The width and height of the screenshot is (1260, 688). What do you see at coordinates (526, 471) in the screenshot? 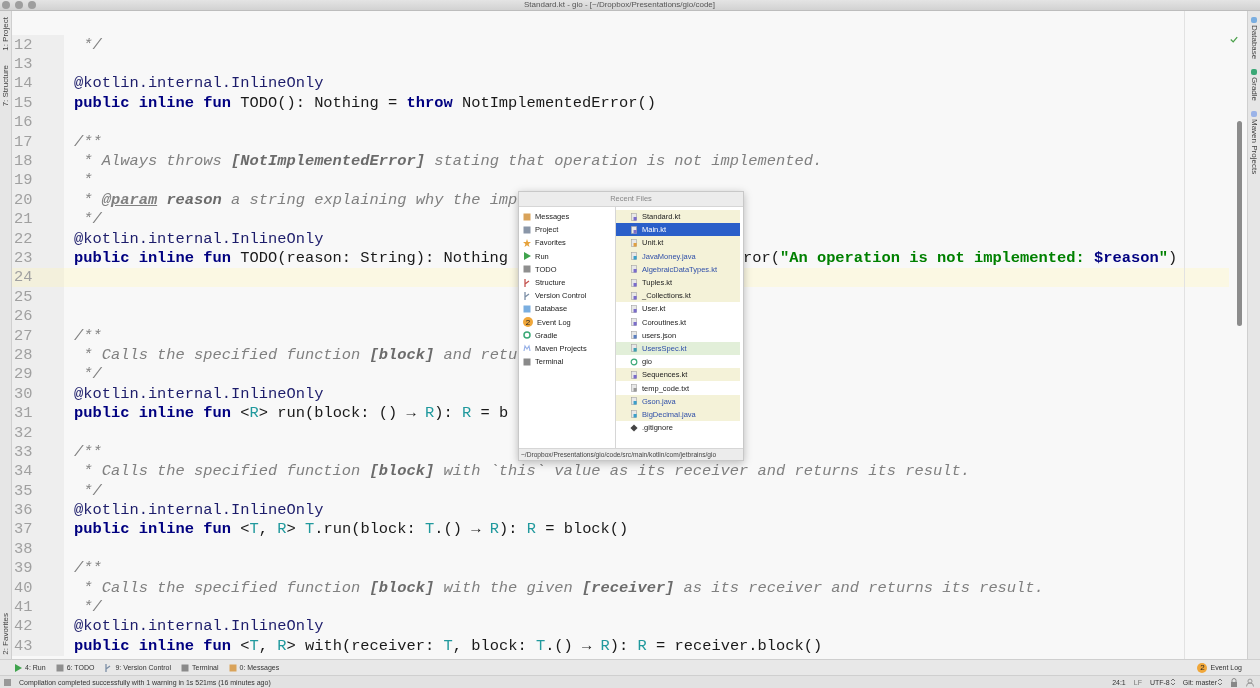
I see `code-line: * Calls the specified function [block] with `this` value as its receiver and returns its result.` at bounding box center [526, 471].